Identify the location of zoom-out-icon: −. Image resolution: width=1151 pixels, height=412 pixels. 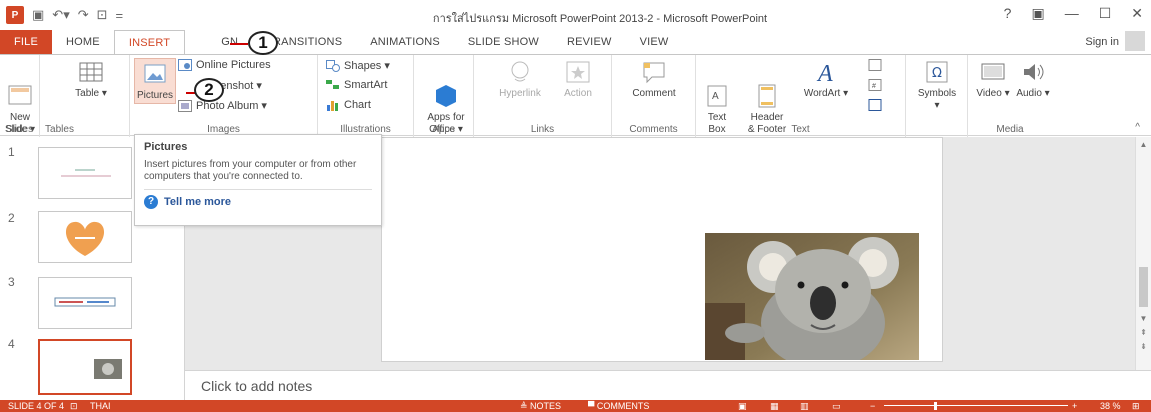
(872, 406).